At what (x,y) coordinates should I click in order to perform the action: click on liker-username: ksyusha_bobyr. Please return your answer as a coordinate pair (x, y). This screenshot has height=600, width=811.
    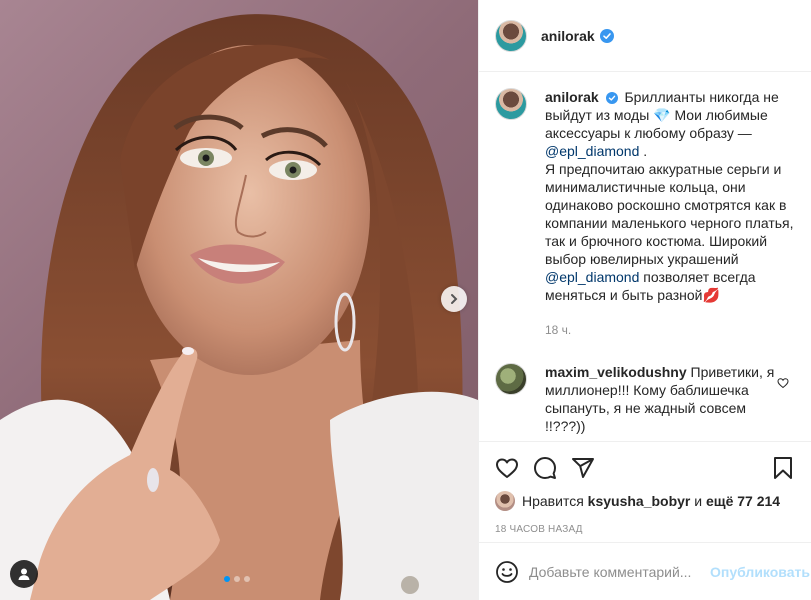
    Looking at the image, I should click on (639, 501).